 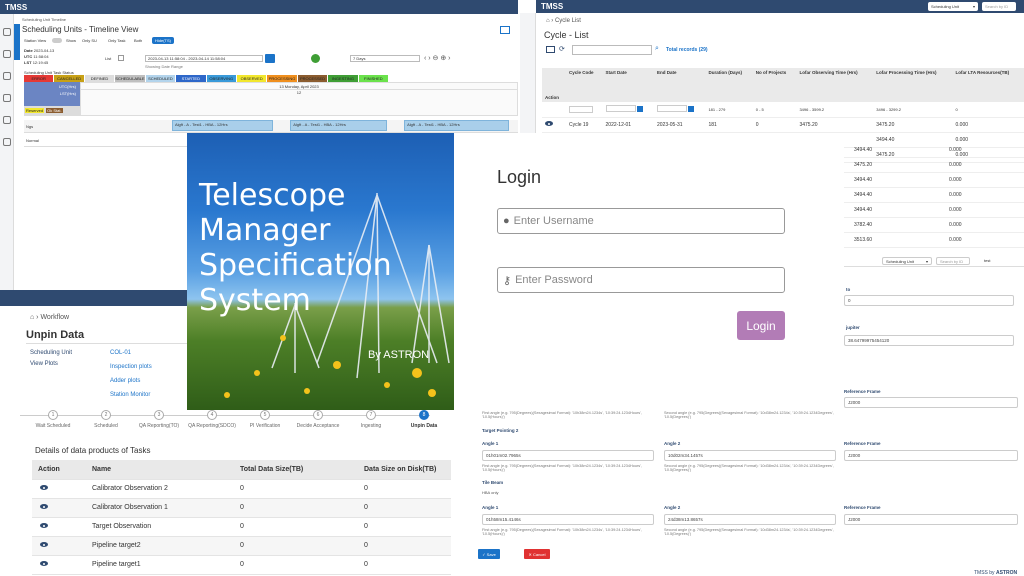 I want to click on col-end-date: End Date, so click(x=679, y=85).